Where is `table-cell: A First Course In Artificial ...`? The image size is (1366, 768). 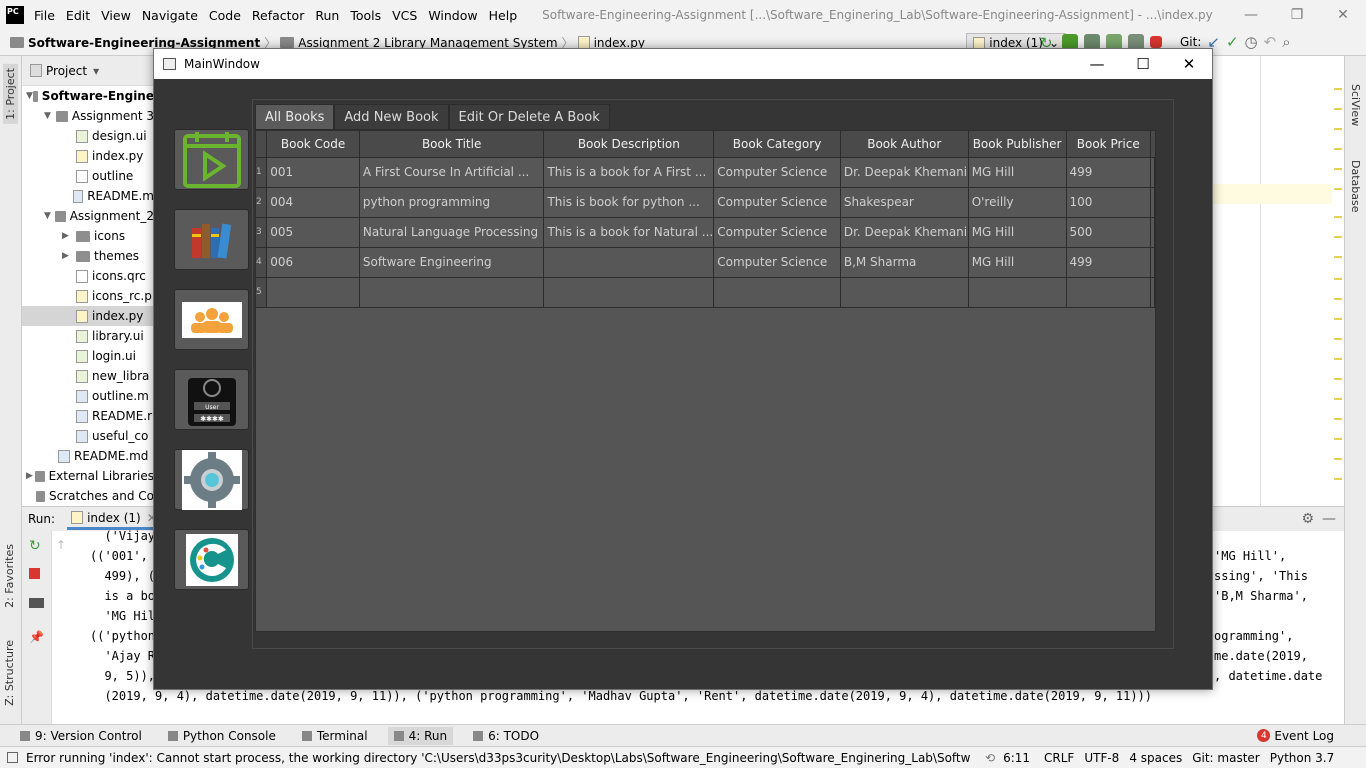 table-cell: A First Course In Artificial ... is located at coordinates (452, 172).